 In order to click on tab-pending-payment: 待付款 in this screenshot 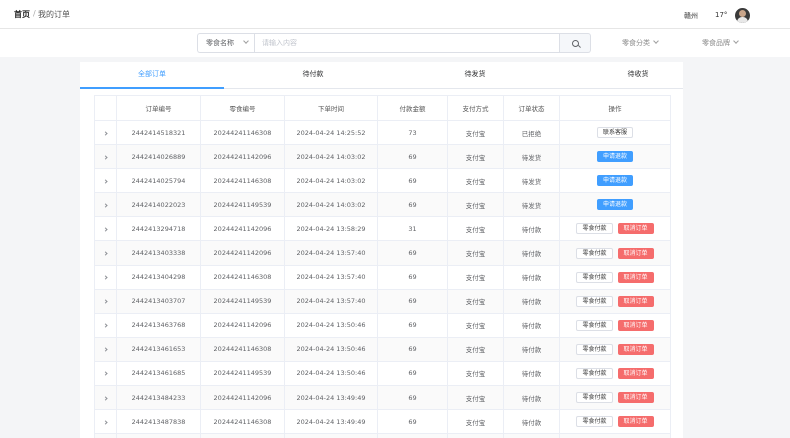, I will do `click(313, 75)`.